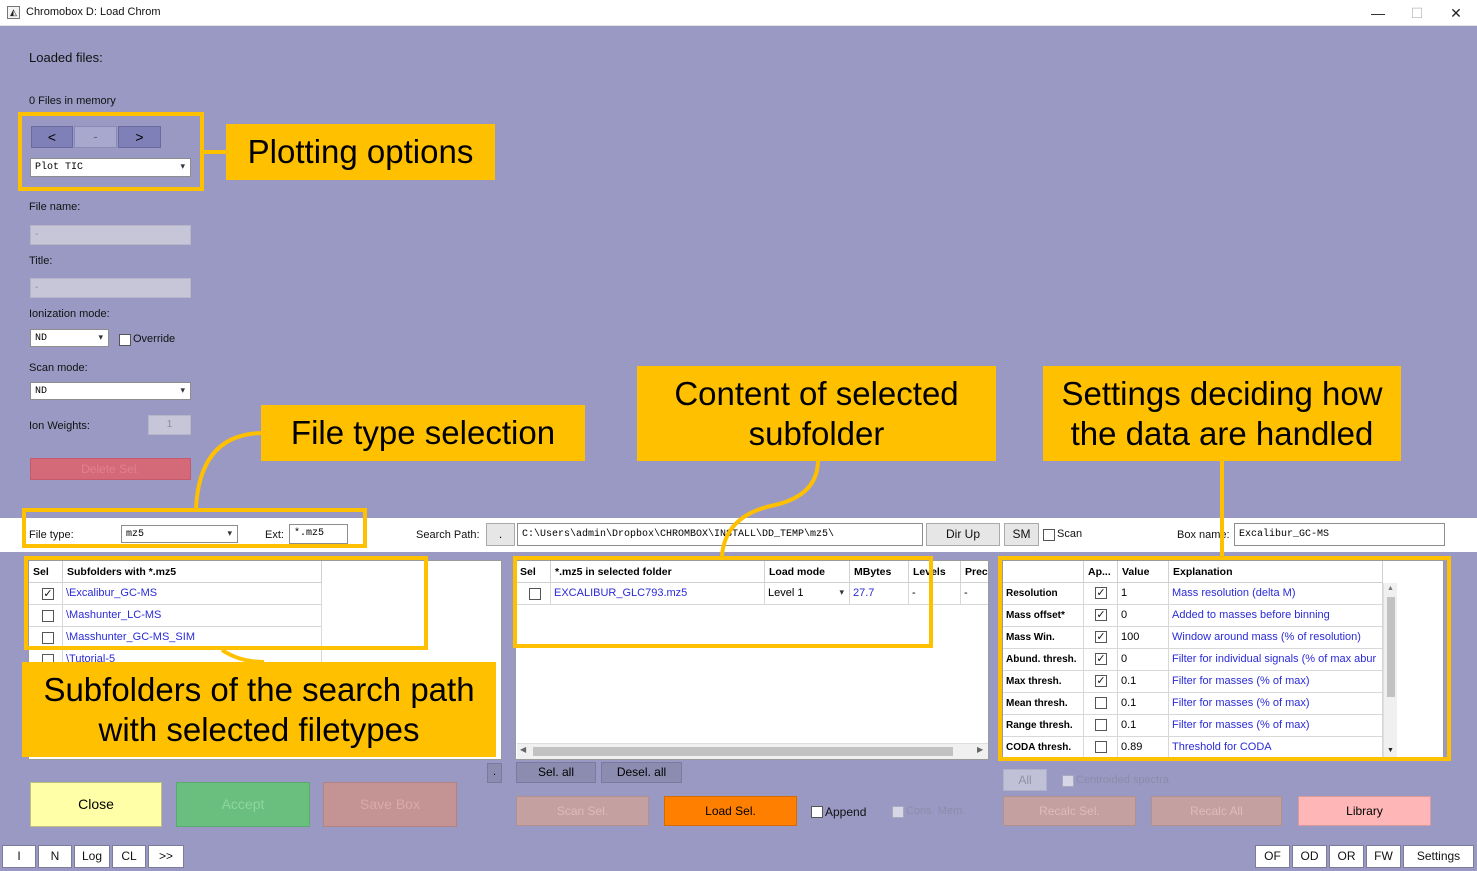 The image size is (1477, 871). I want to click on settings-callout-line2: the data are handled, so click(1222, 433).